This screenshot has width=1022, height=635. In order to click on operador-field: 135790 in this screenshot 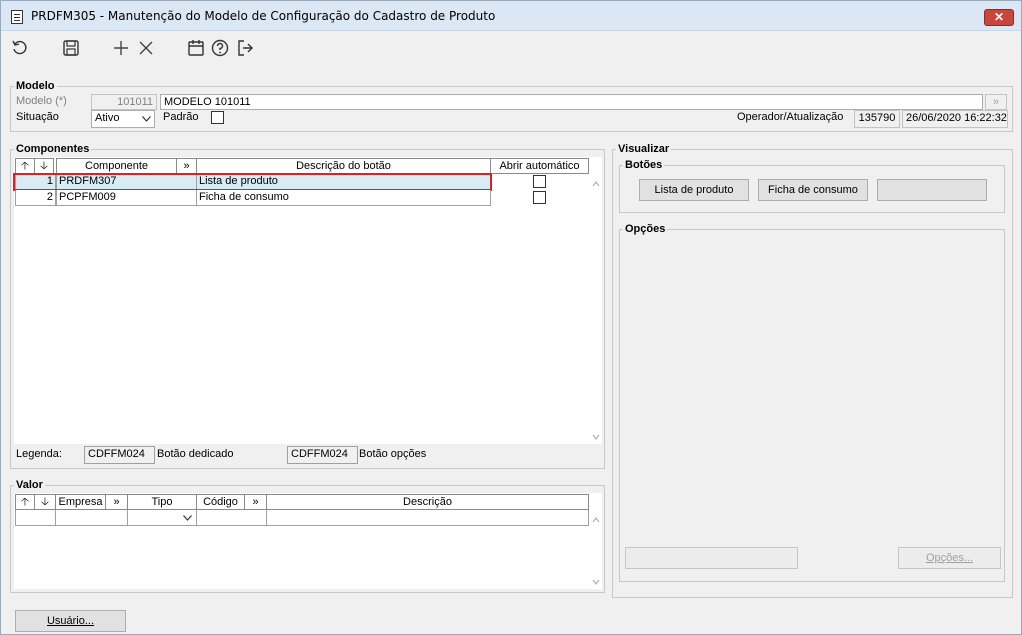, I will do `click(877, 119)`.